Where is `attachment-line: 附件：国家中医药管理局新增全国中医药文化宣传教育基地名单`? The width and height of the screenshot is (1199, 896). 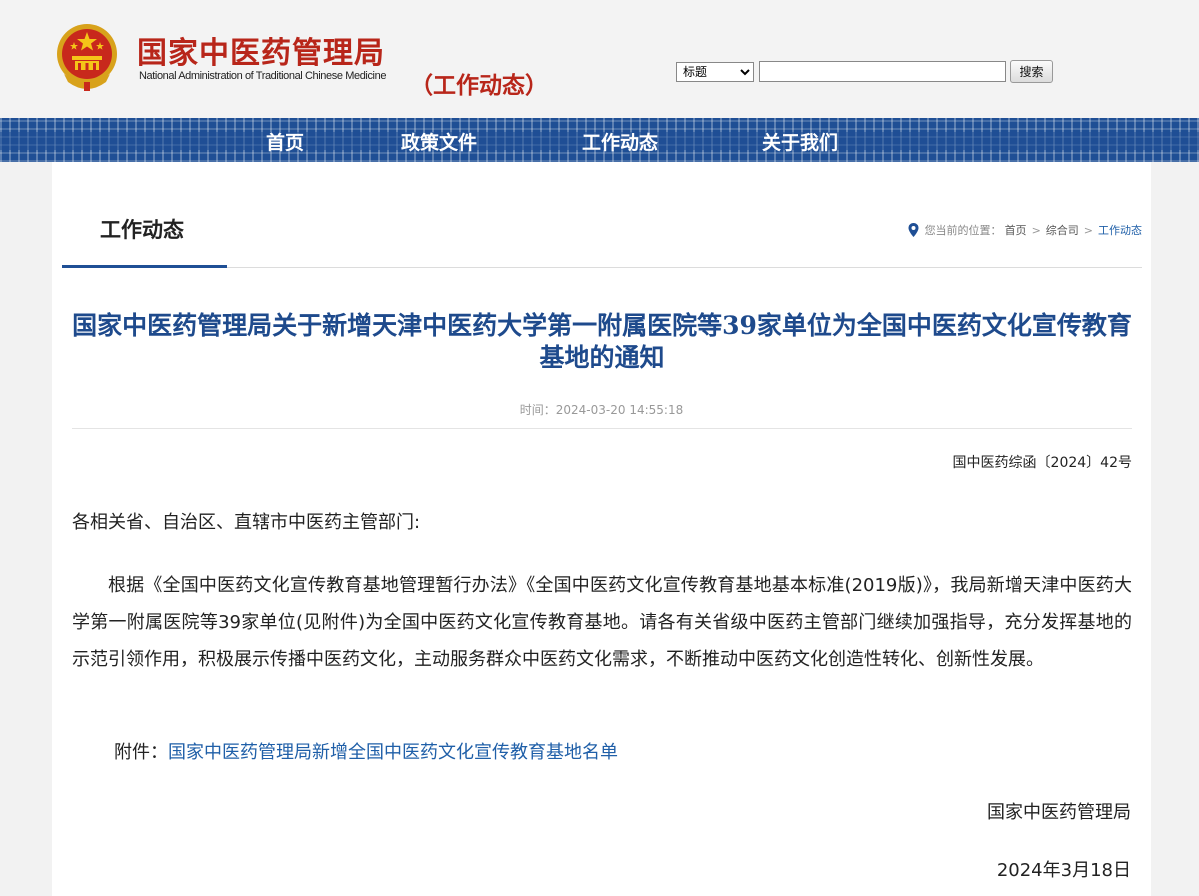 attachment-line: 附件：国家中医药管理局新增全国中医药文化宣传教育基地名单 is located at coordinates (366, 751).